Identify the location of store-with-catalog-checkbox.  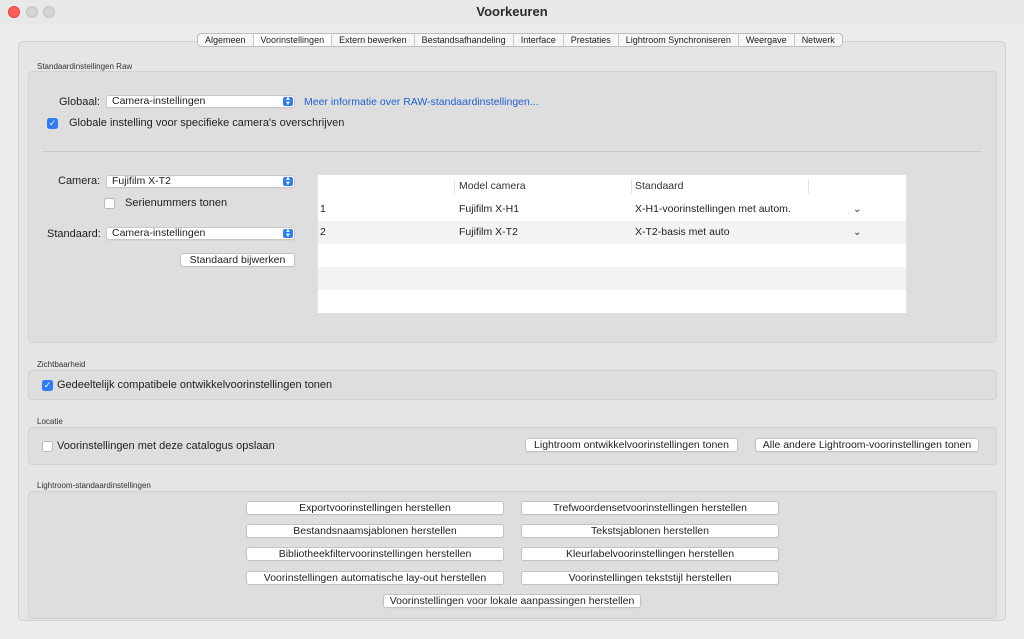
(47, 446).